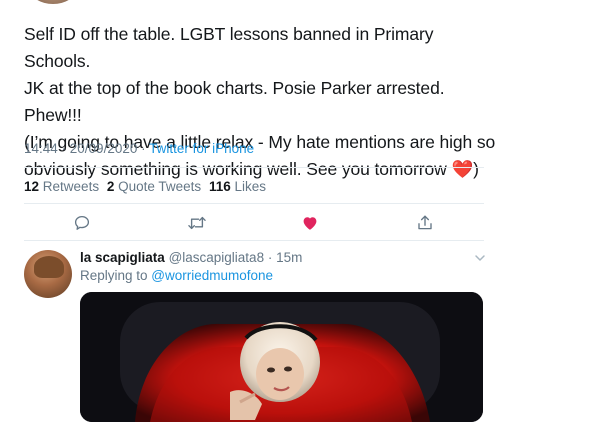  I want to click on reply-icon, so click(82, 222).